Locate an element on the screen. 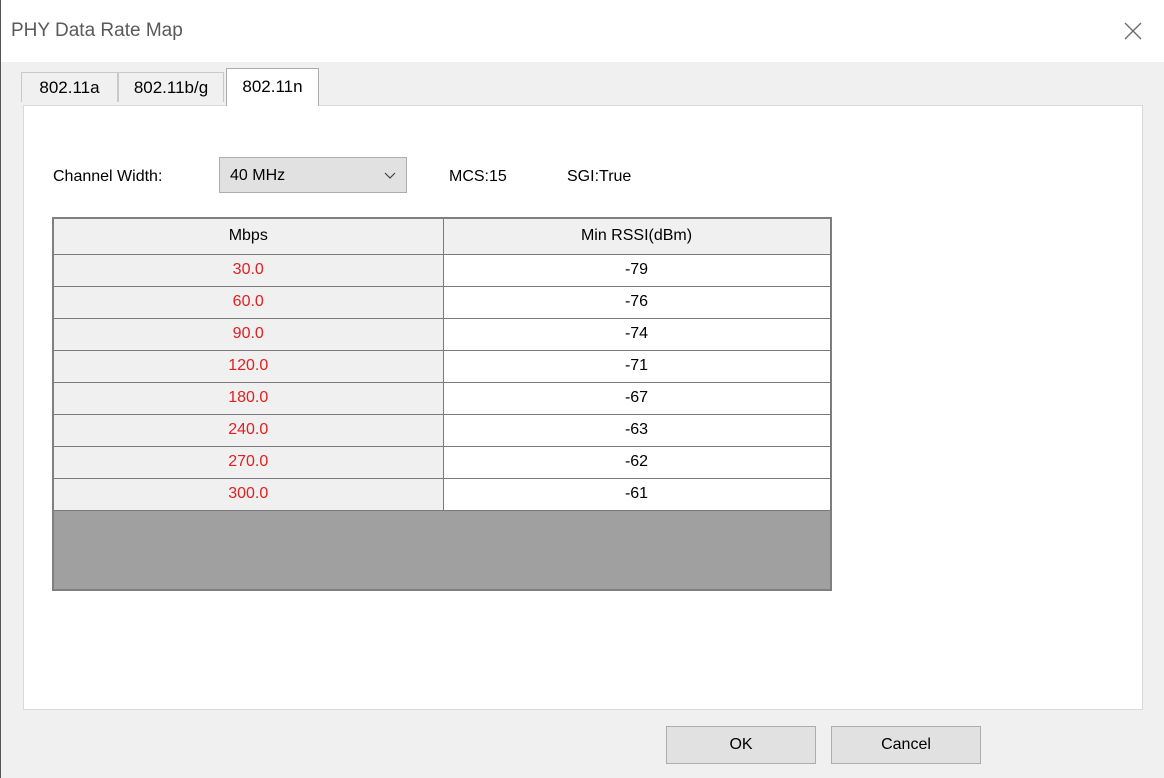  table-header-row: Mbps Min RSSI(dBm) is located at coordinates (442, 237).